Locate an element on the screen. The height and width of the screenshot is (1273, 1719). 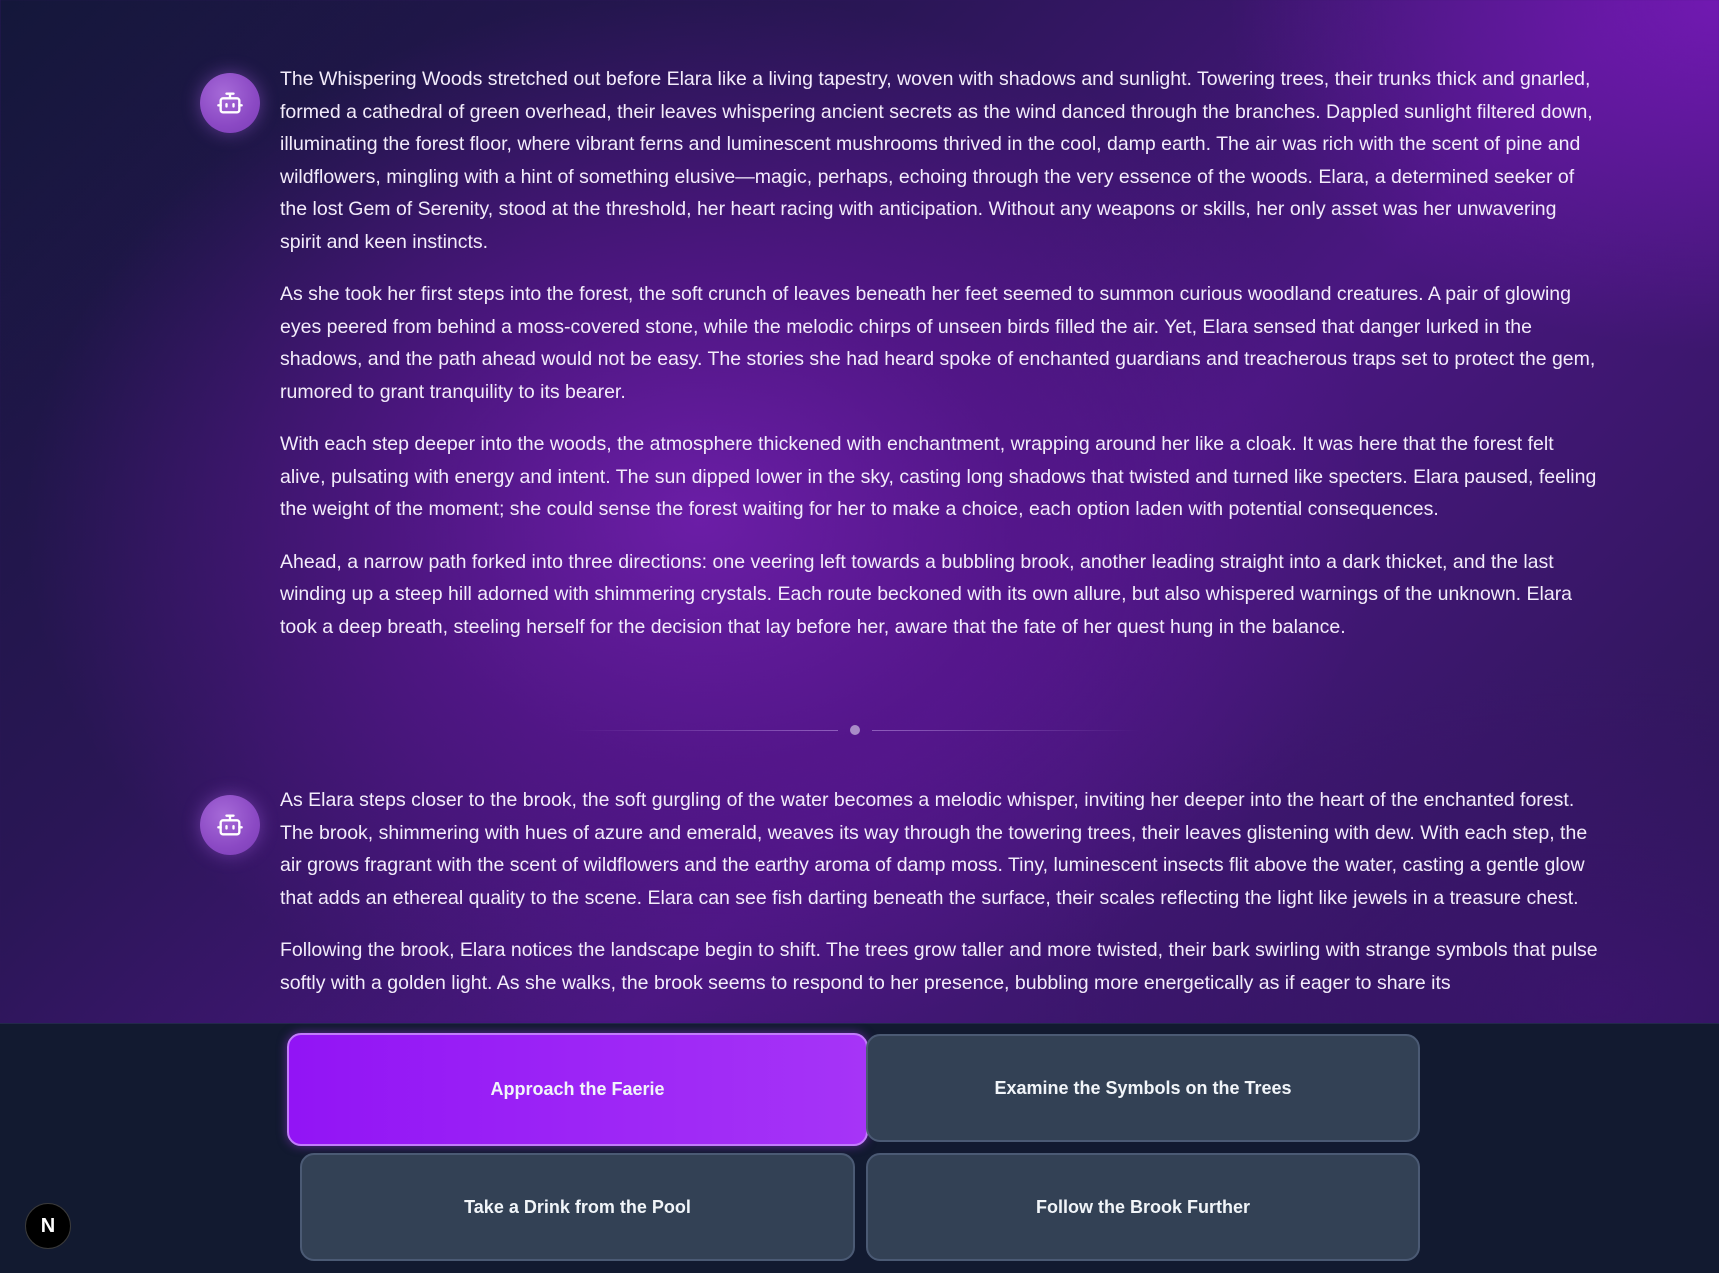
choice-label: Follow the Brook Further is located at coordinates (1143, 1206).